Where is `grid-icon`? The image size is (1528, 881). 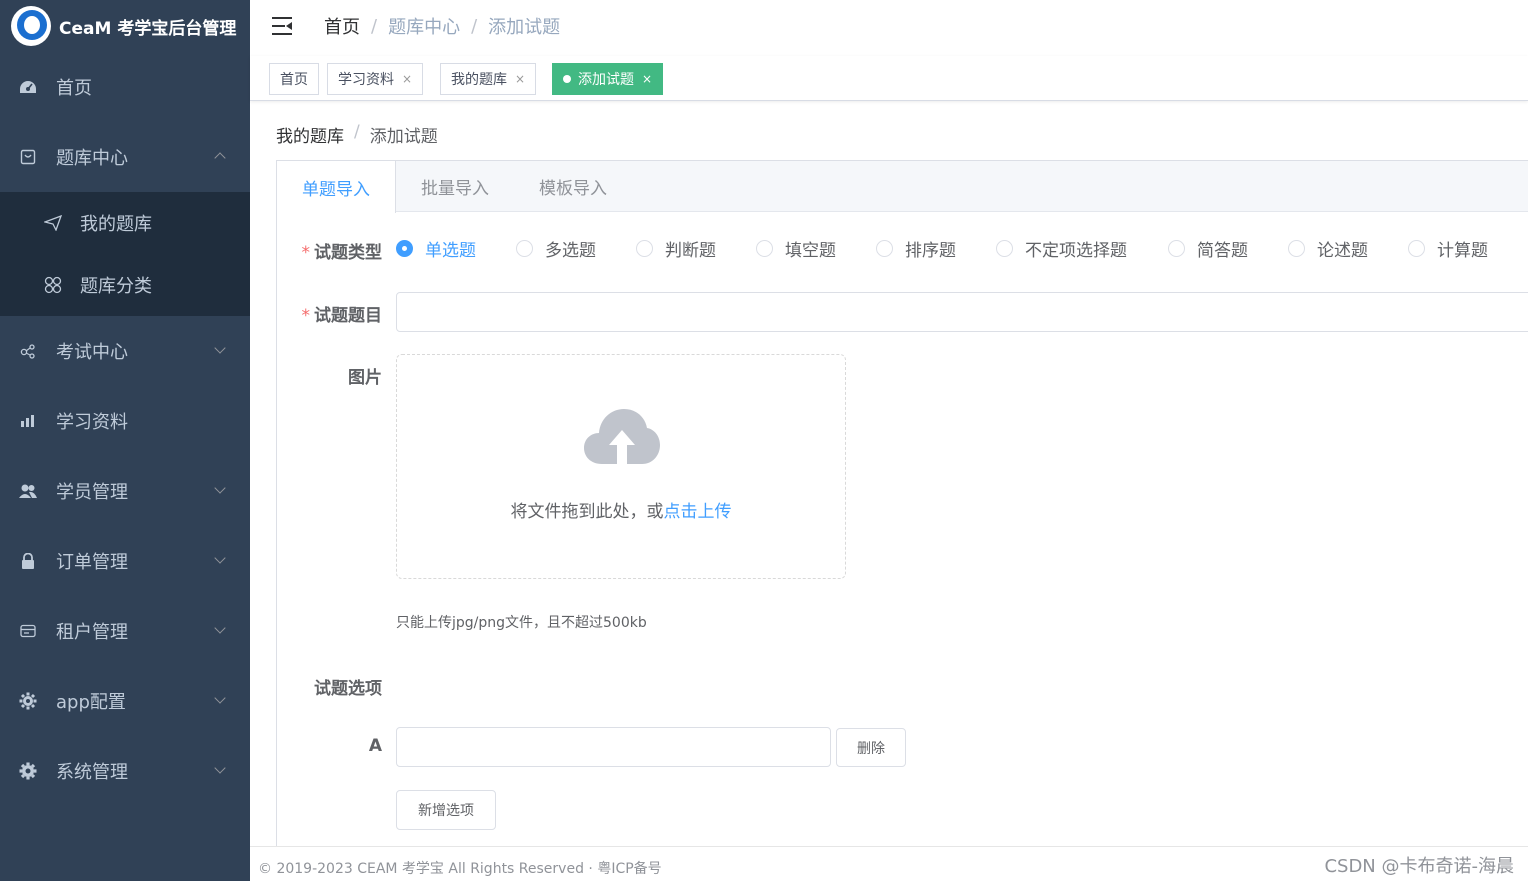 grid-icon is located at coordinates (53, 285).